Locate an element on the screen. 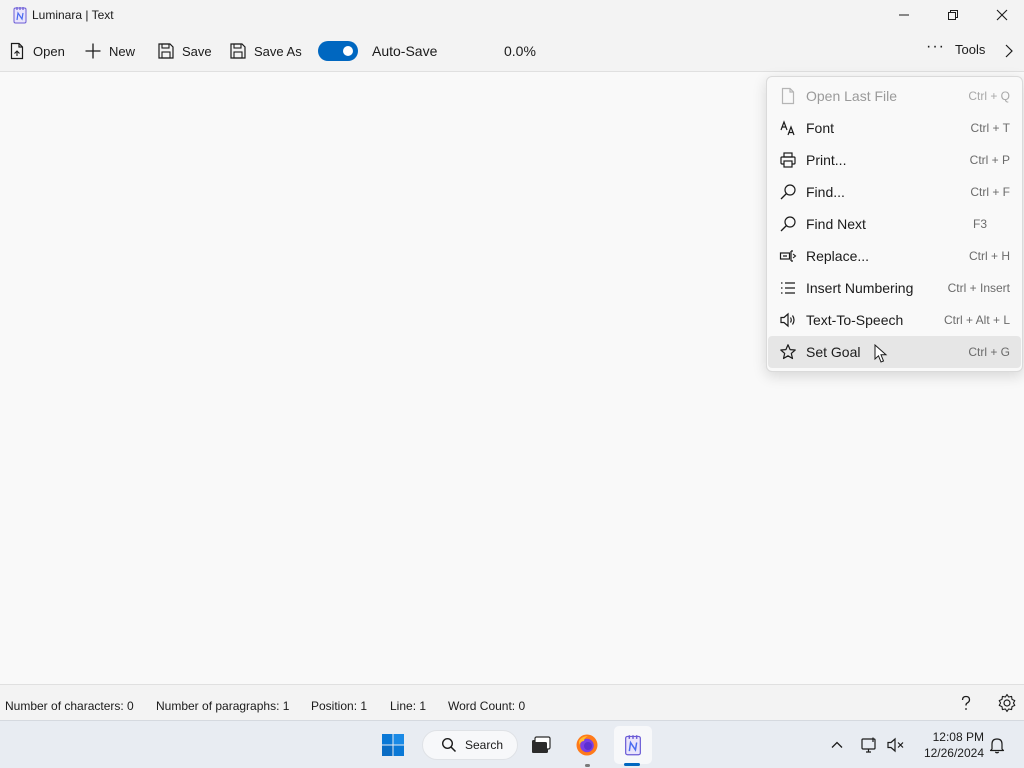  clock-date: 12/26/2024 is located at coordinates (953, 753).